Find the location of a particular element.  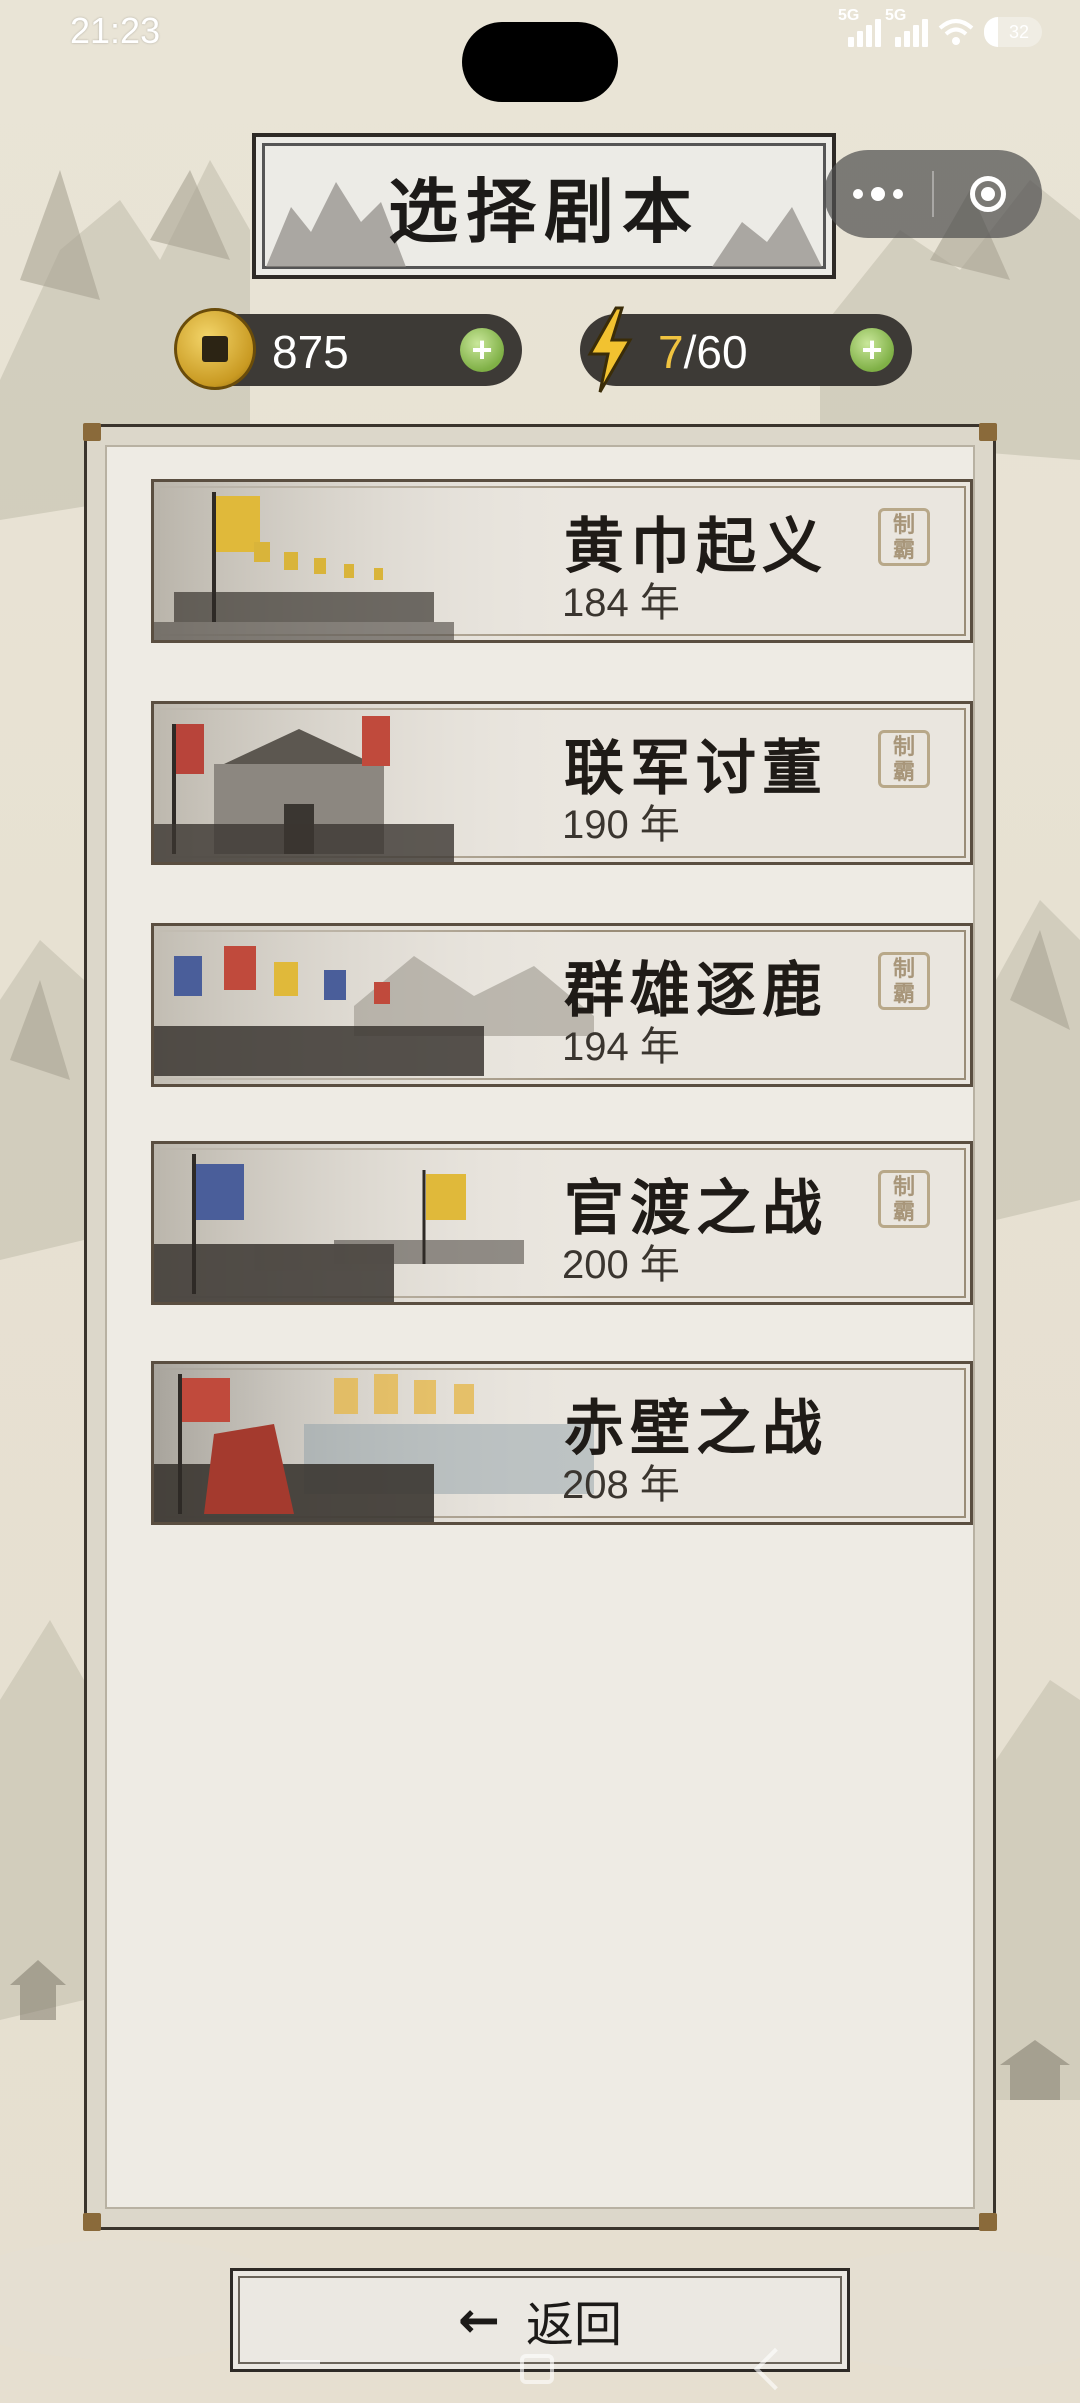

arrow-left-icon: ← is located at coordinates (479, 2320).